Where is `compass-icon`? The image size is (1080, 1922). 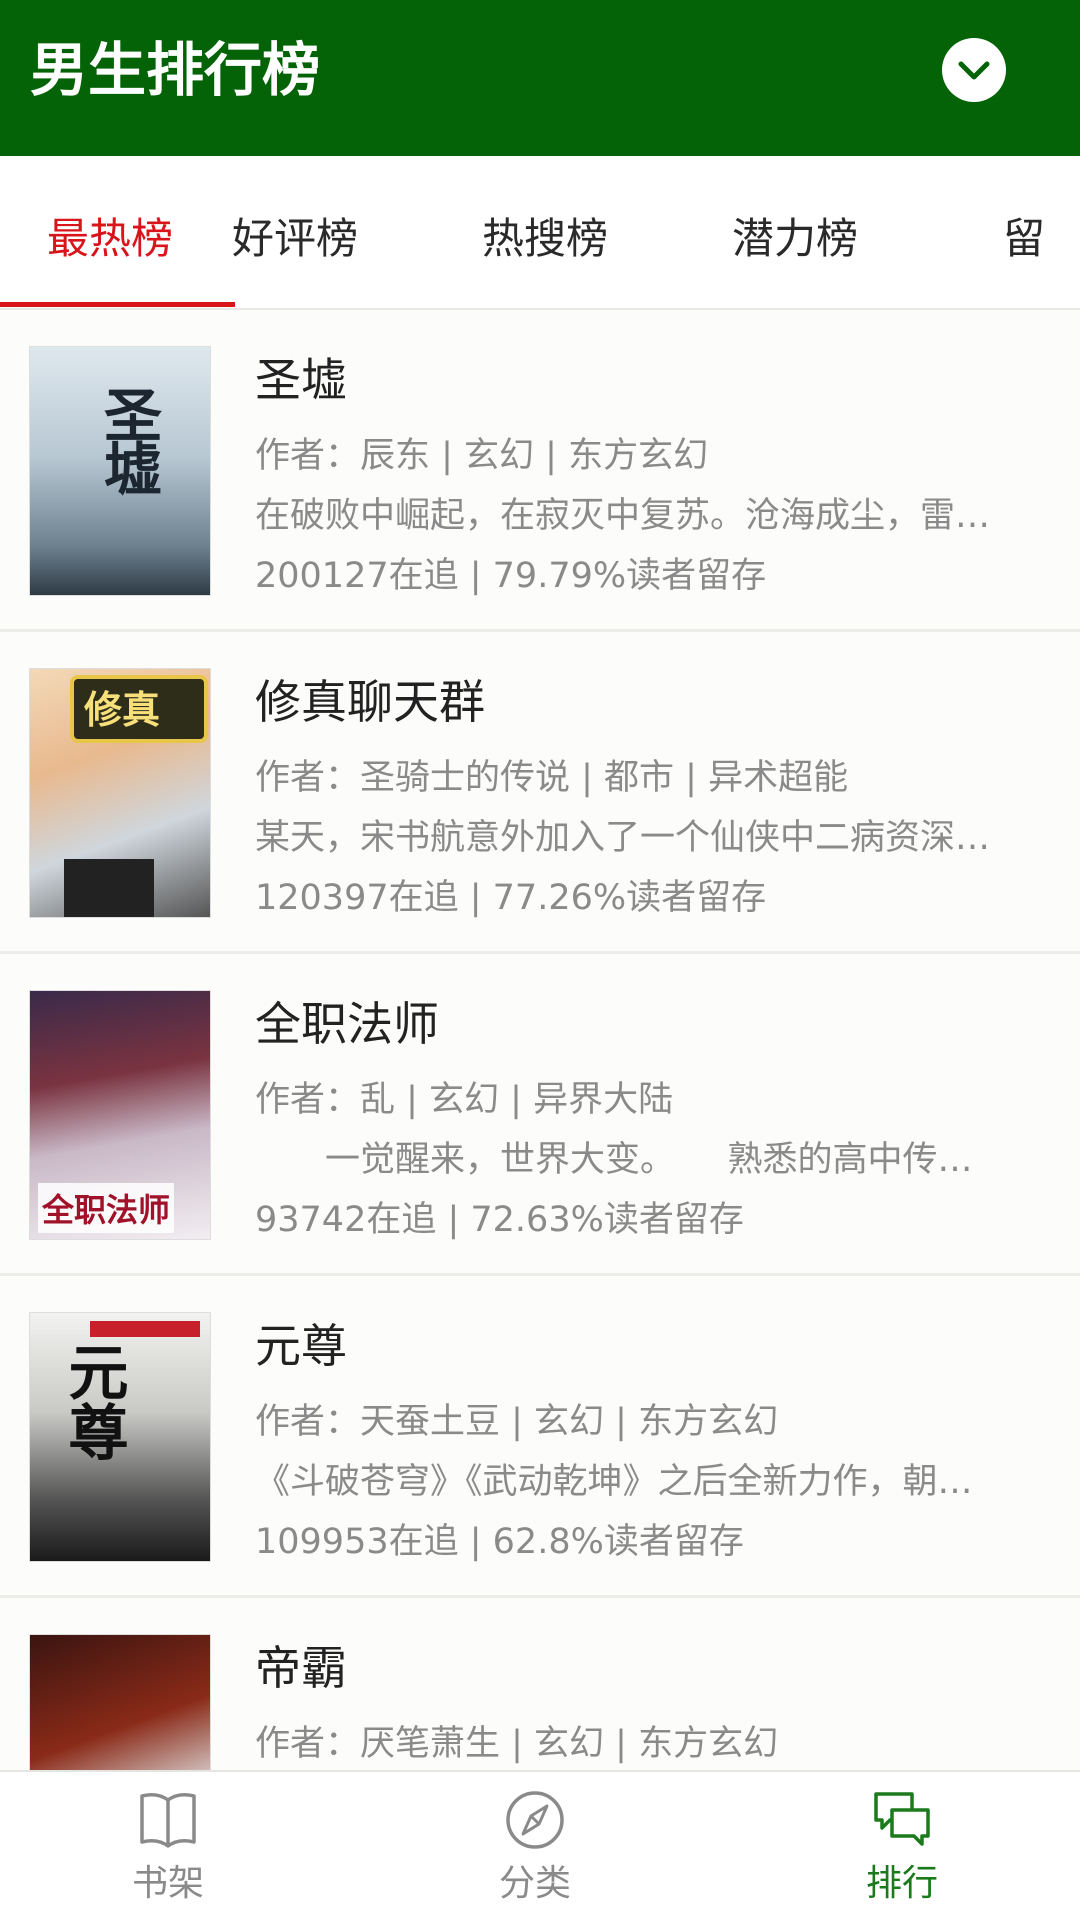
compass-icon is located at coordinates (535, 1820).